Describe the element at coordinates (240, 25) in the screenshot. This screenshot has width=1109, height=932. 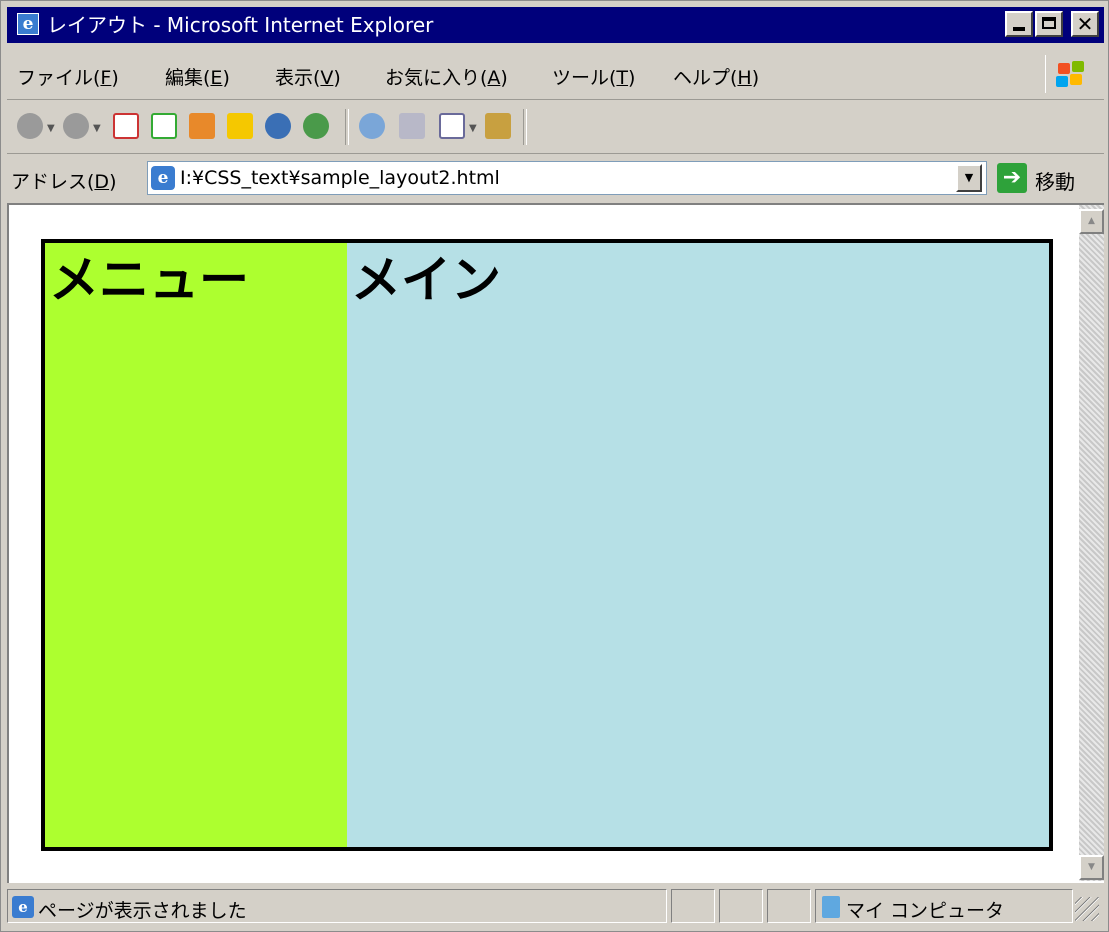
I see `window-title: レイアウト - Microsoft Internet Explorer` at that location.